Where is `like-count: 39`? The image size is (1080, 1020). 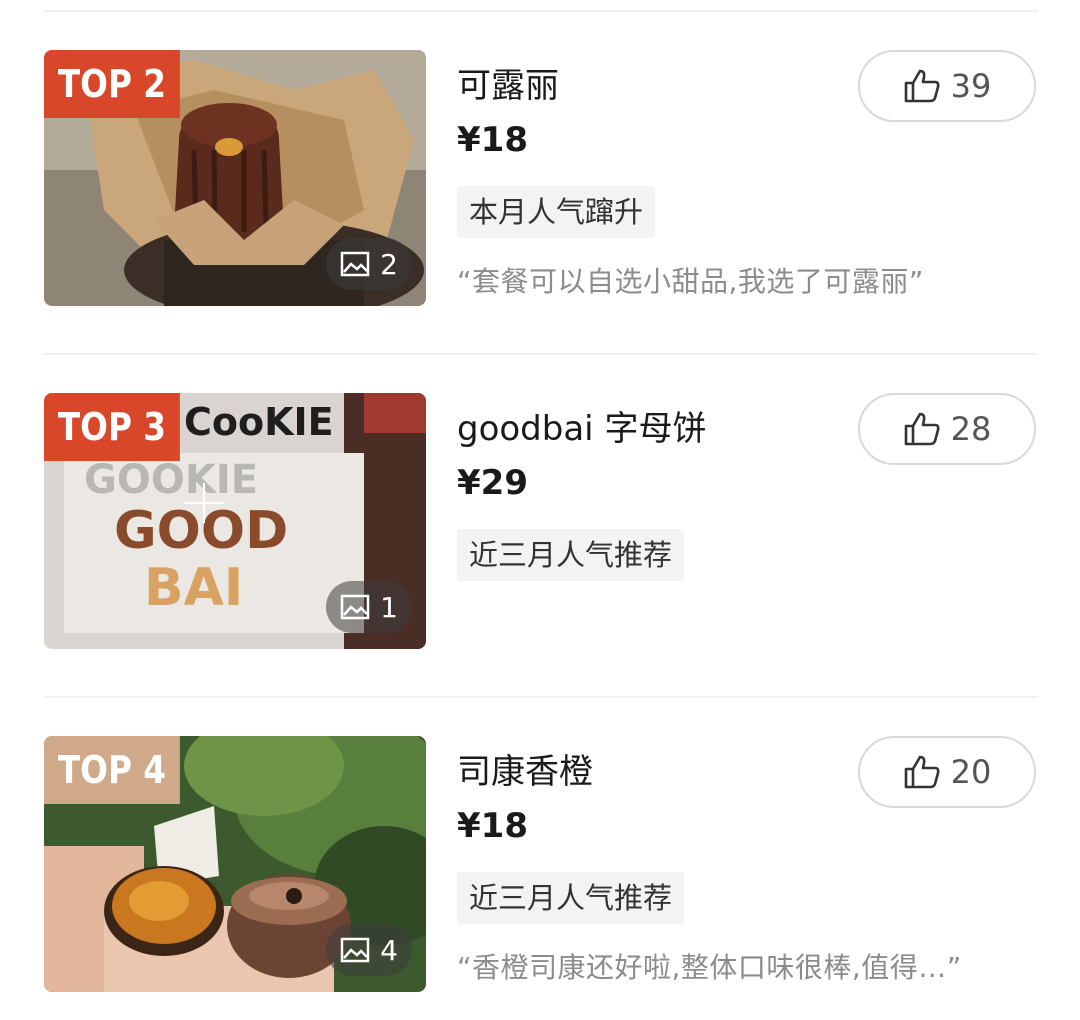 like-count: 39 is located at coordinates (971, 86).